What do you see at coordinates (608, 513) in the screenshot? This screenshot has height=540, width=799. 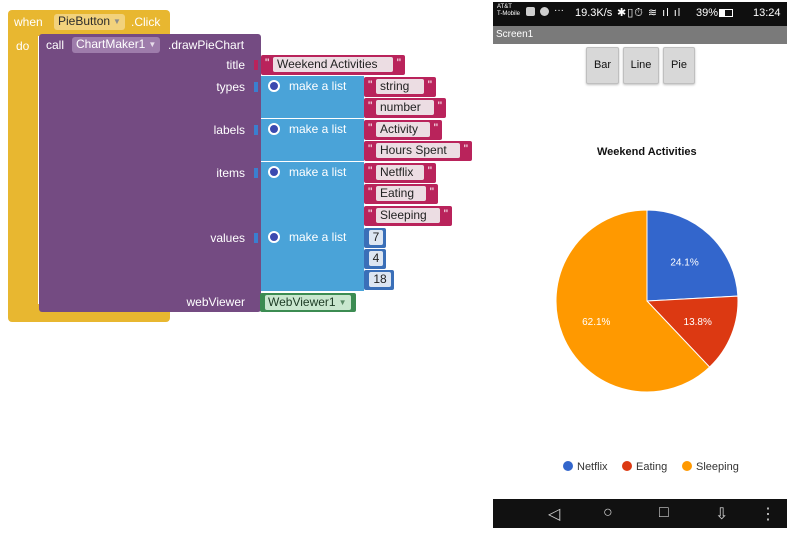 I see `home-icon: ○` at bounding box center [608, 513].